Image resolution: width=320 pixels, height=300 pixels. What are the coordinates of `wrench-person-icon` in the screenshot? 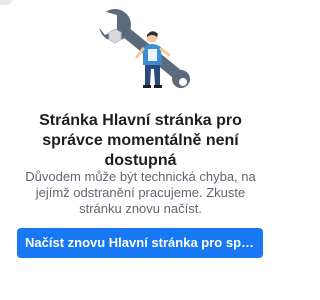 It's located at (143, 52).